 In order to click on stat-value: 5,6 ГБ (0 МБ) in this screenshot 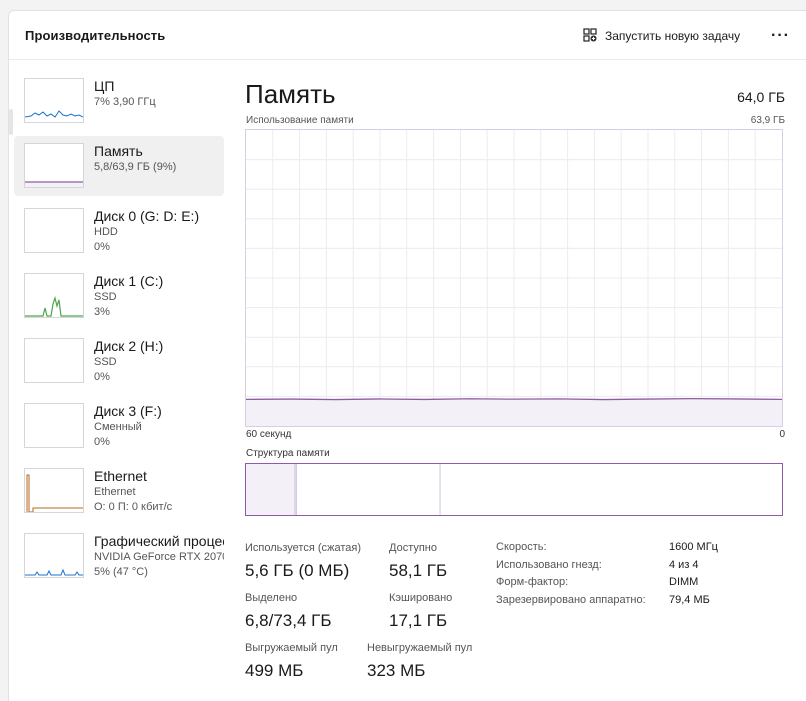, I will do `click(297, 570)`.